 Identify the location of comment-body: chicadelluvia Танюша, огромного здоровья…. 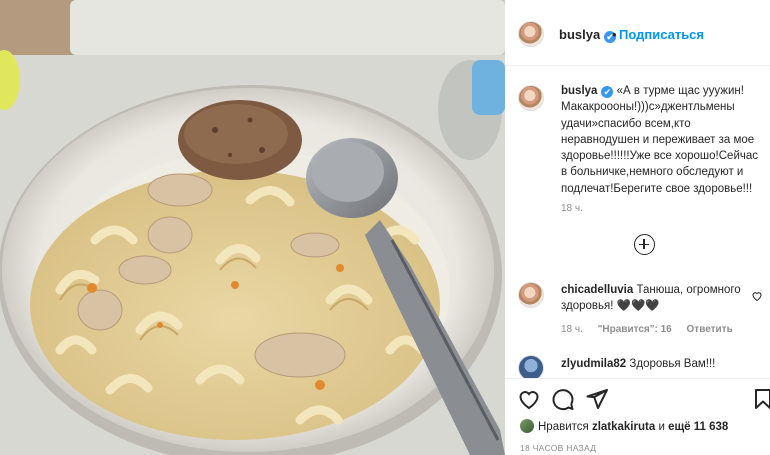
(651, 298).